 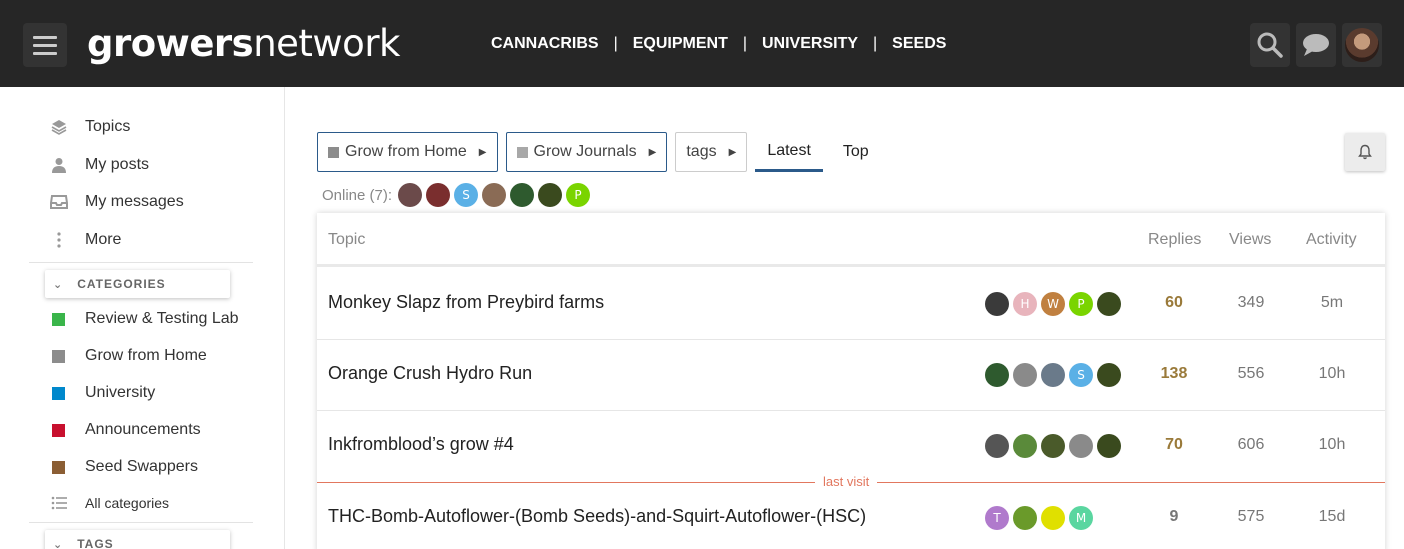 I want to click on poster-avatar: T, so click(x=997, y=518).